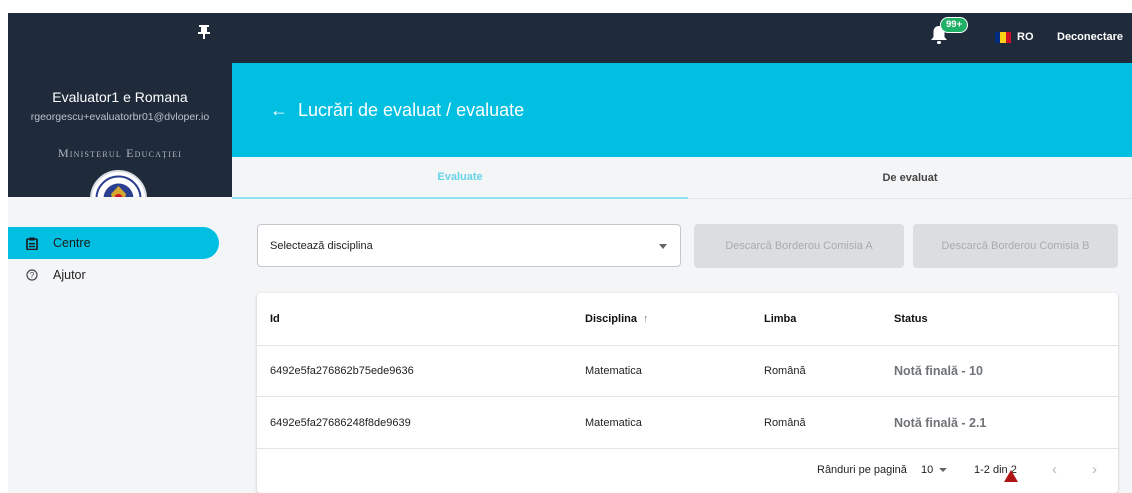 This screenshot has width=1132, height=493. Describe the element at coordinates (862, 470) in the screenshot. I see `rows-per-page-label: Rânduri pe pagină` at that location.